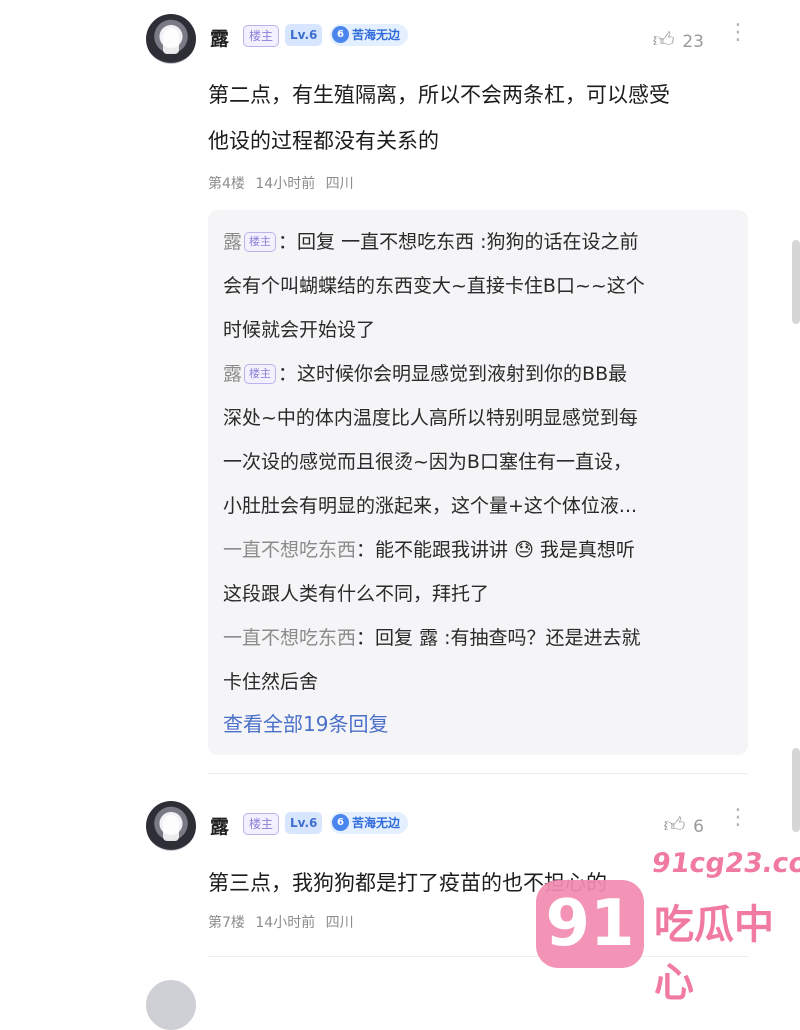 The width and height of the screenshot is (800, 1030). What do you see at coordinates (478, 773) in the screenshot?
I see `comment-divider` at bounding box center [478, 773].